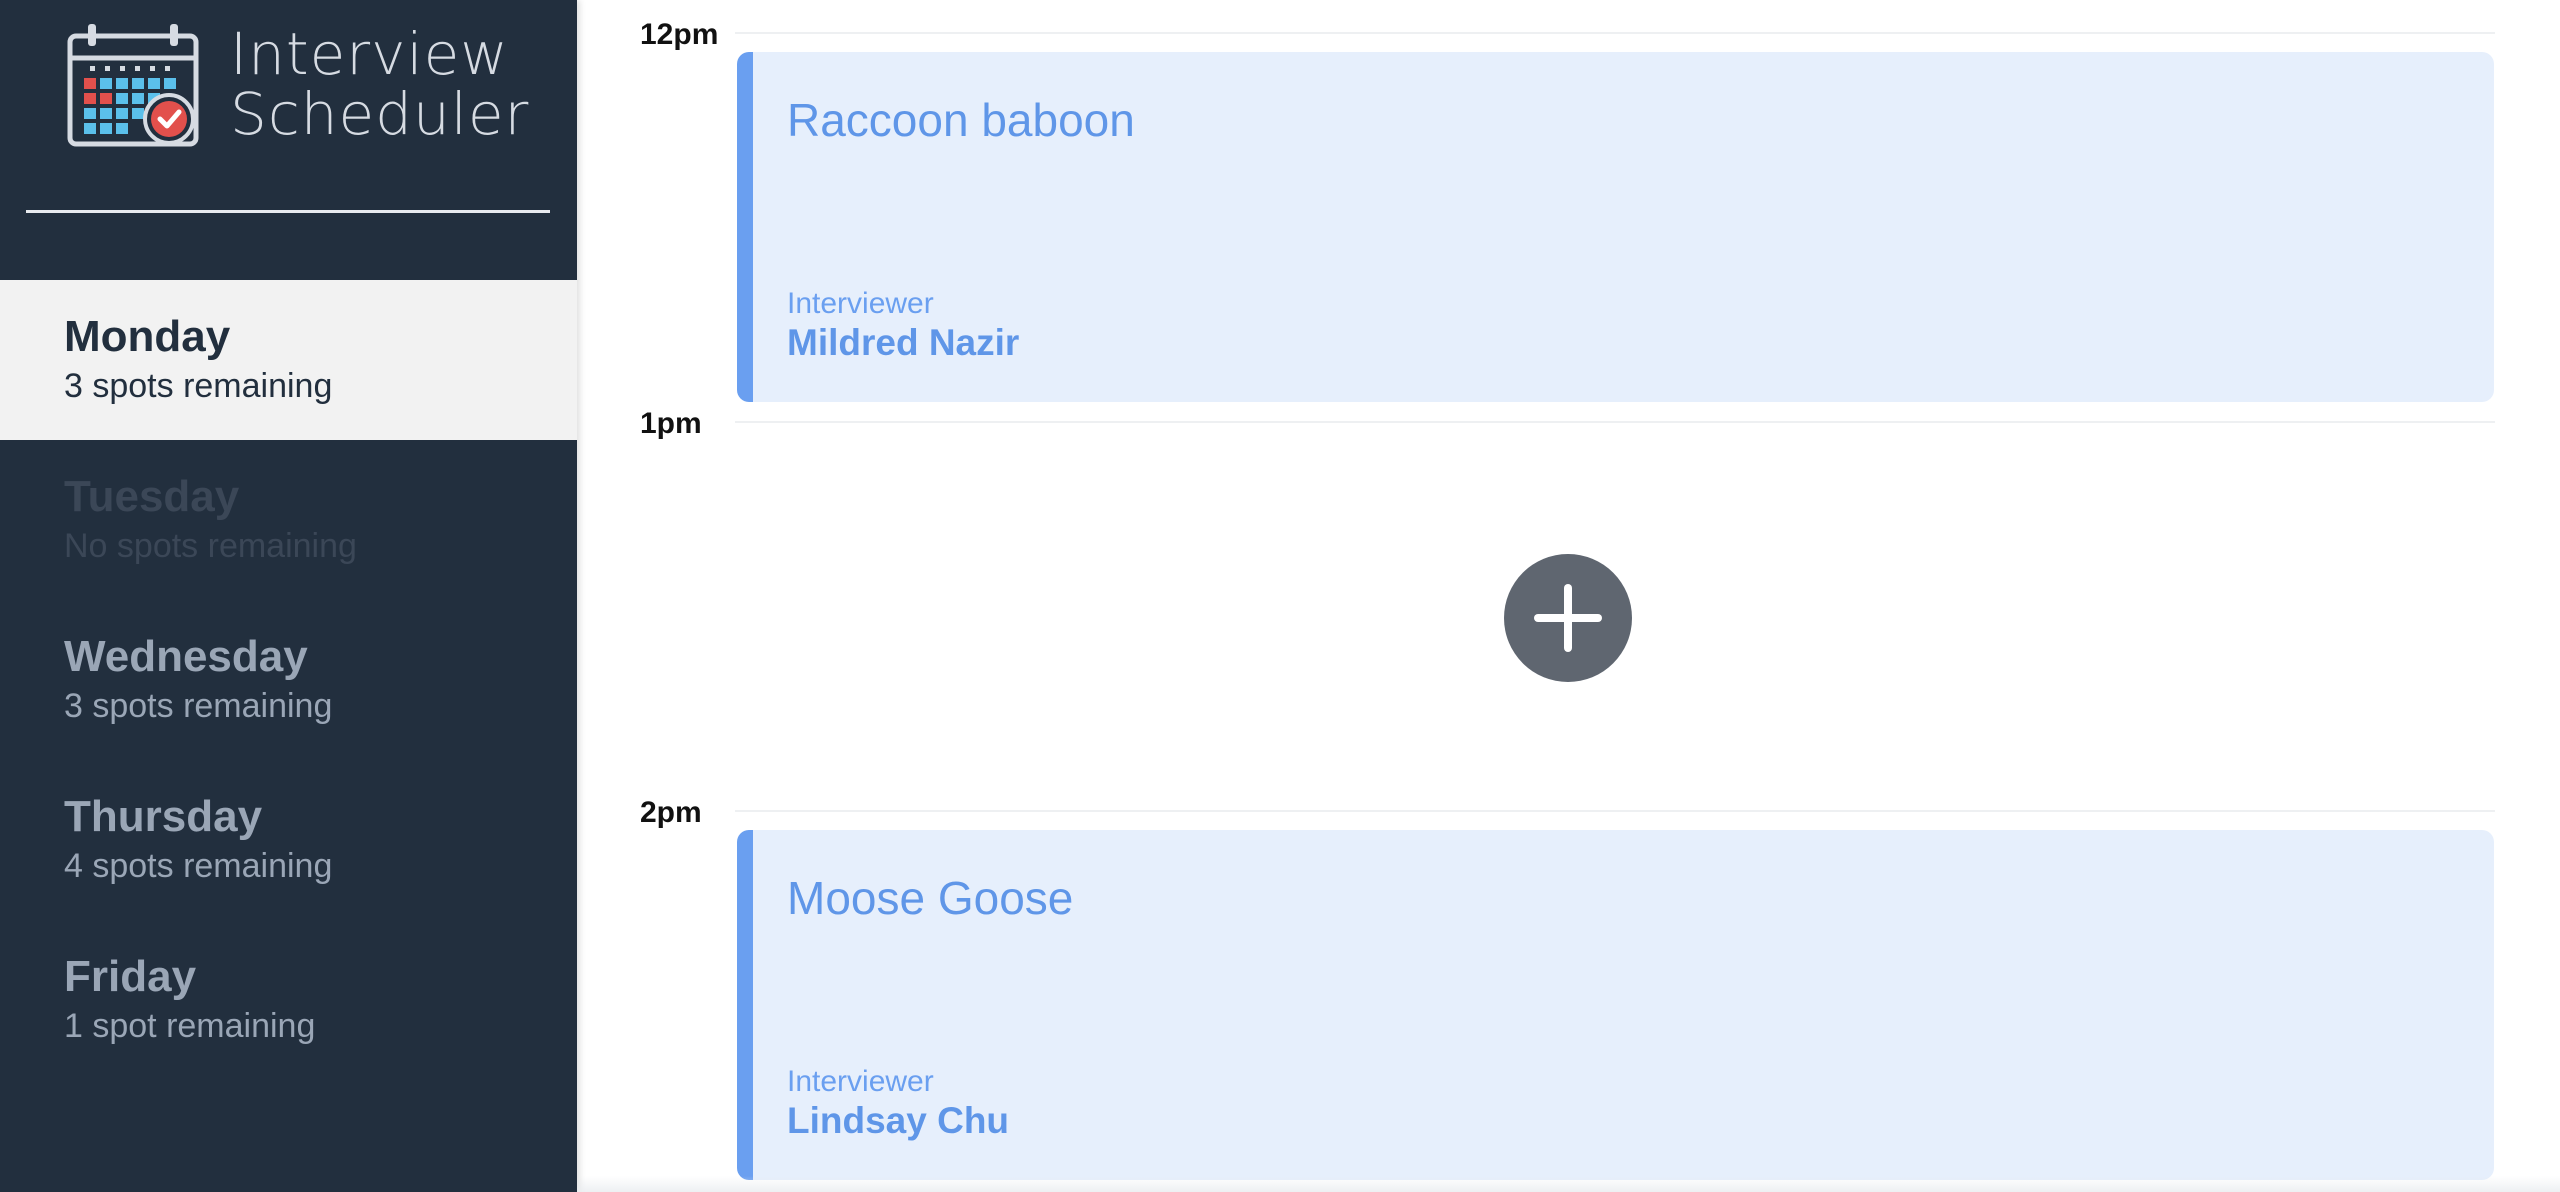 The height and width of the screenshot is (1192, 2560). What do you see at coordinates (671, 423) in the screenshot?
I see `time-label-1pm: 1pm` at bounding box center [671, 423].